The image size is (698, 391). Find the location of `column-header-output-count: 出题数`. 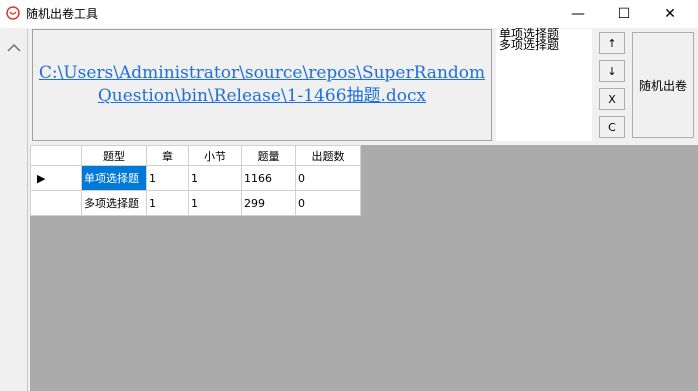

column-header-output-count: 出题数 is located at coordinates (328, 155).